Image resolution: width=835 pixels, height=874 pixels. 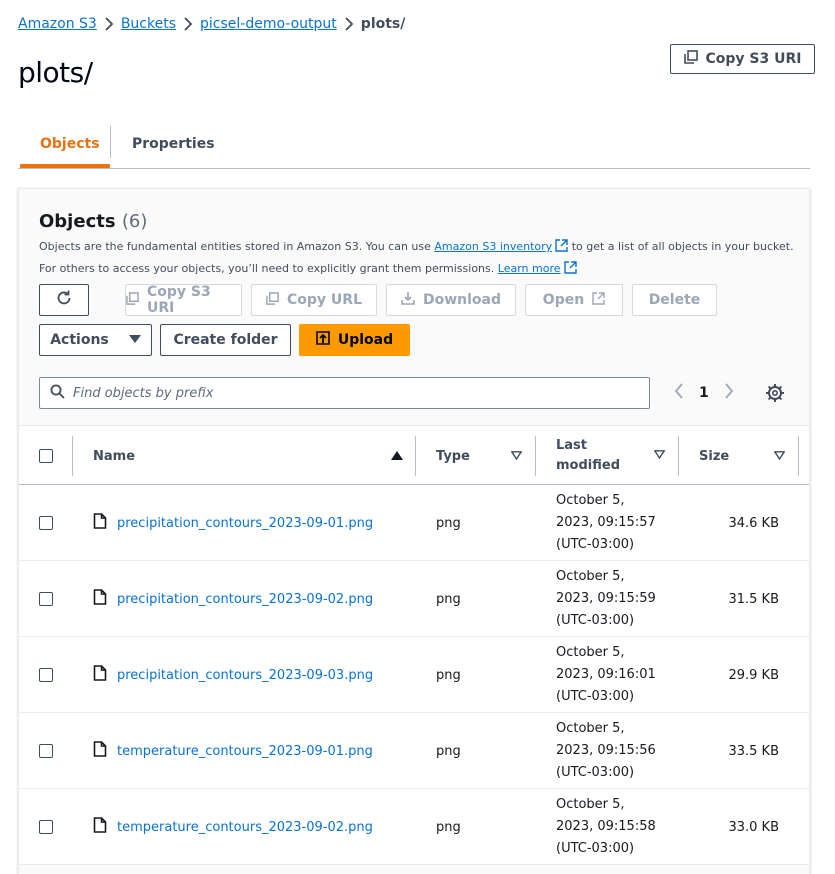 I want to click on size-cell: 33.5 KB, so click(x=753, y=751).